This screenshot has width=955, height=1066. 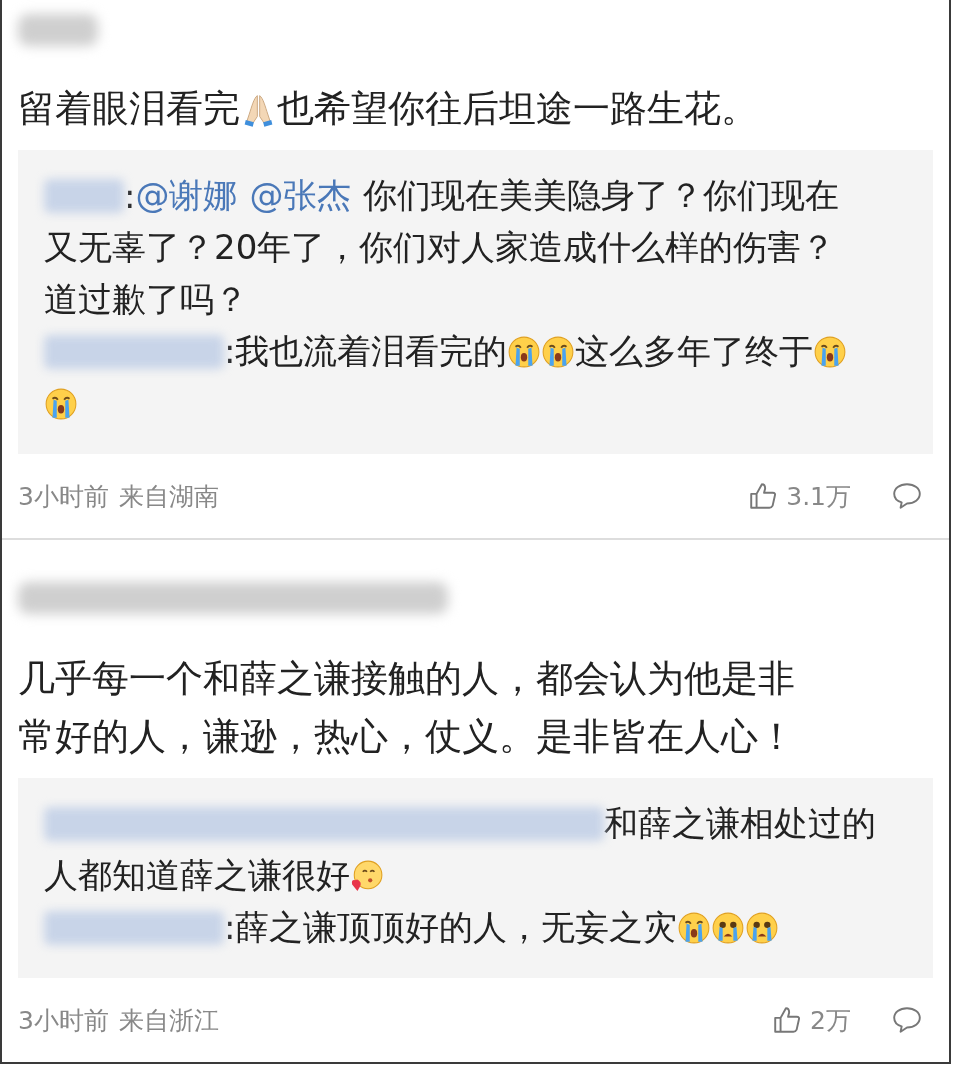 I want to click on comment-text: 也希望你往后坦途一路生花。, so click(x=517, y=109).